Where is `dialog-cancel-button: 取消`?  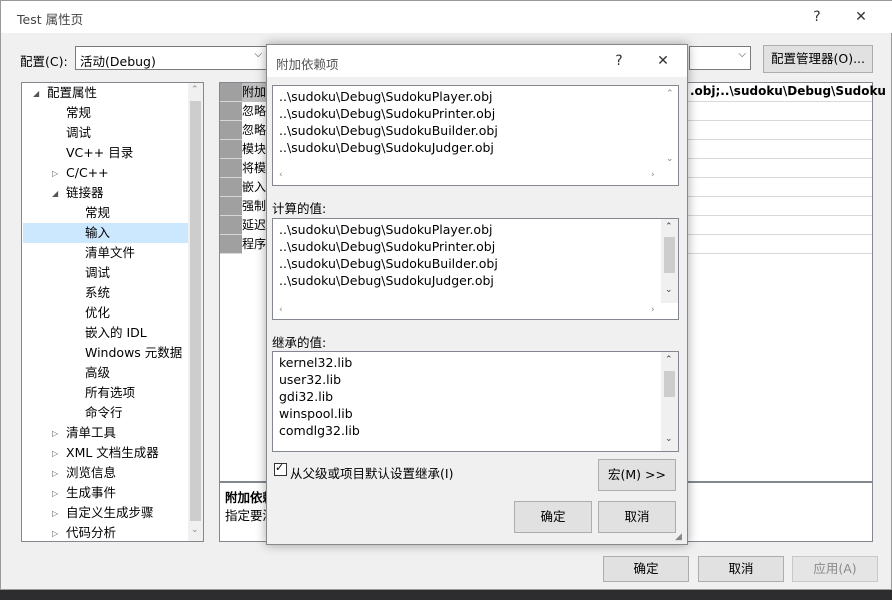
dialog-cancel-button: 取消 is located at coordinates (637, 517).